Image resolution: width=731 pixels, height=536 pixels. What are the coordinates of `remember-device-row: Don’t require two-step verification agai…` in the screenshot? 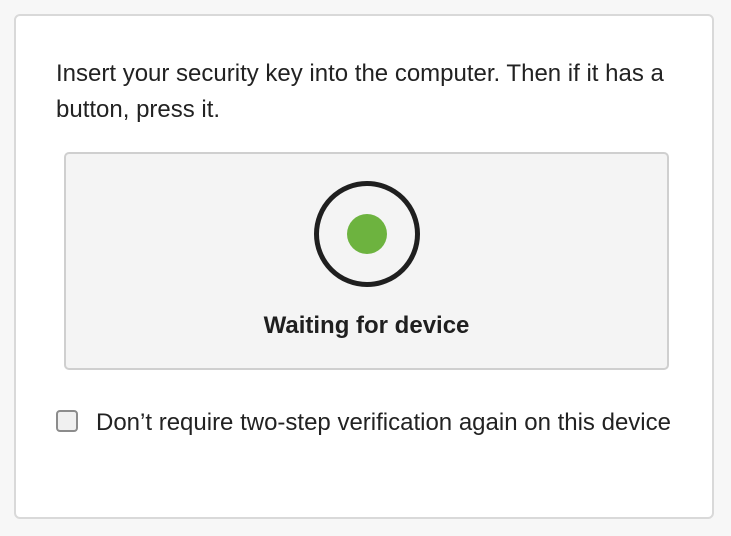 It's located at (376, 447).